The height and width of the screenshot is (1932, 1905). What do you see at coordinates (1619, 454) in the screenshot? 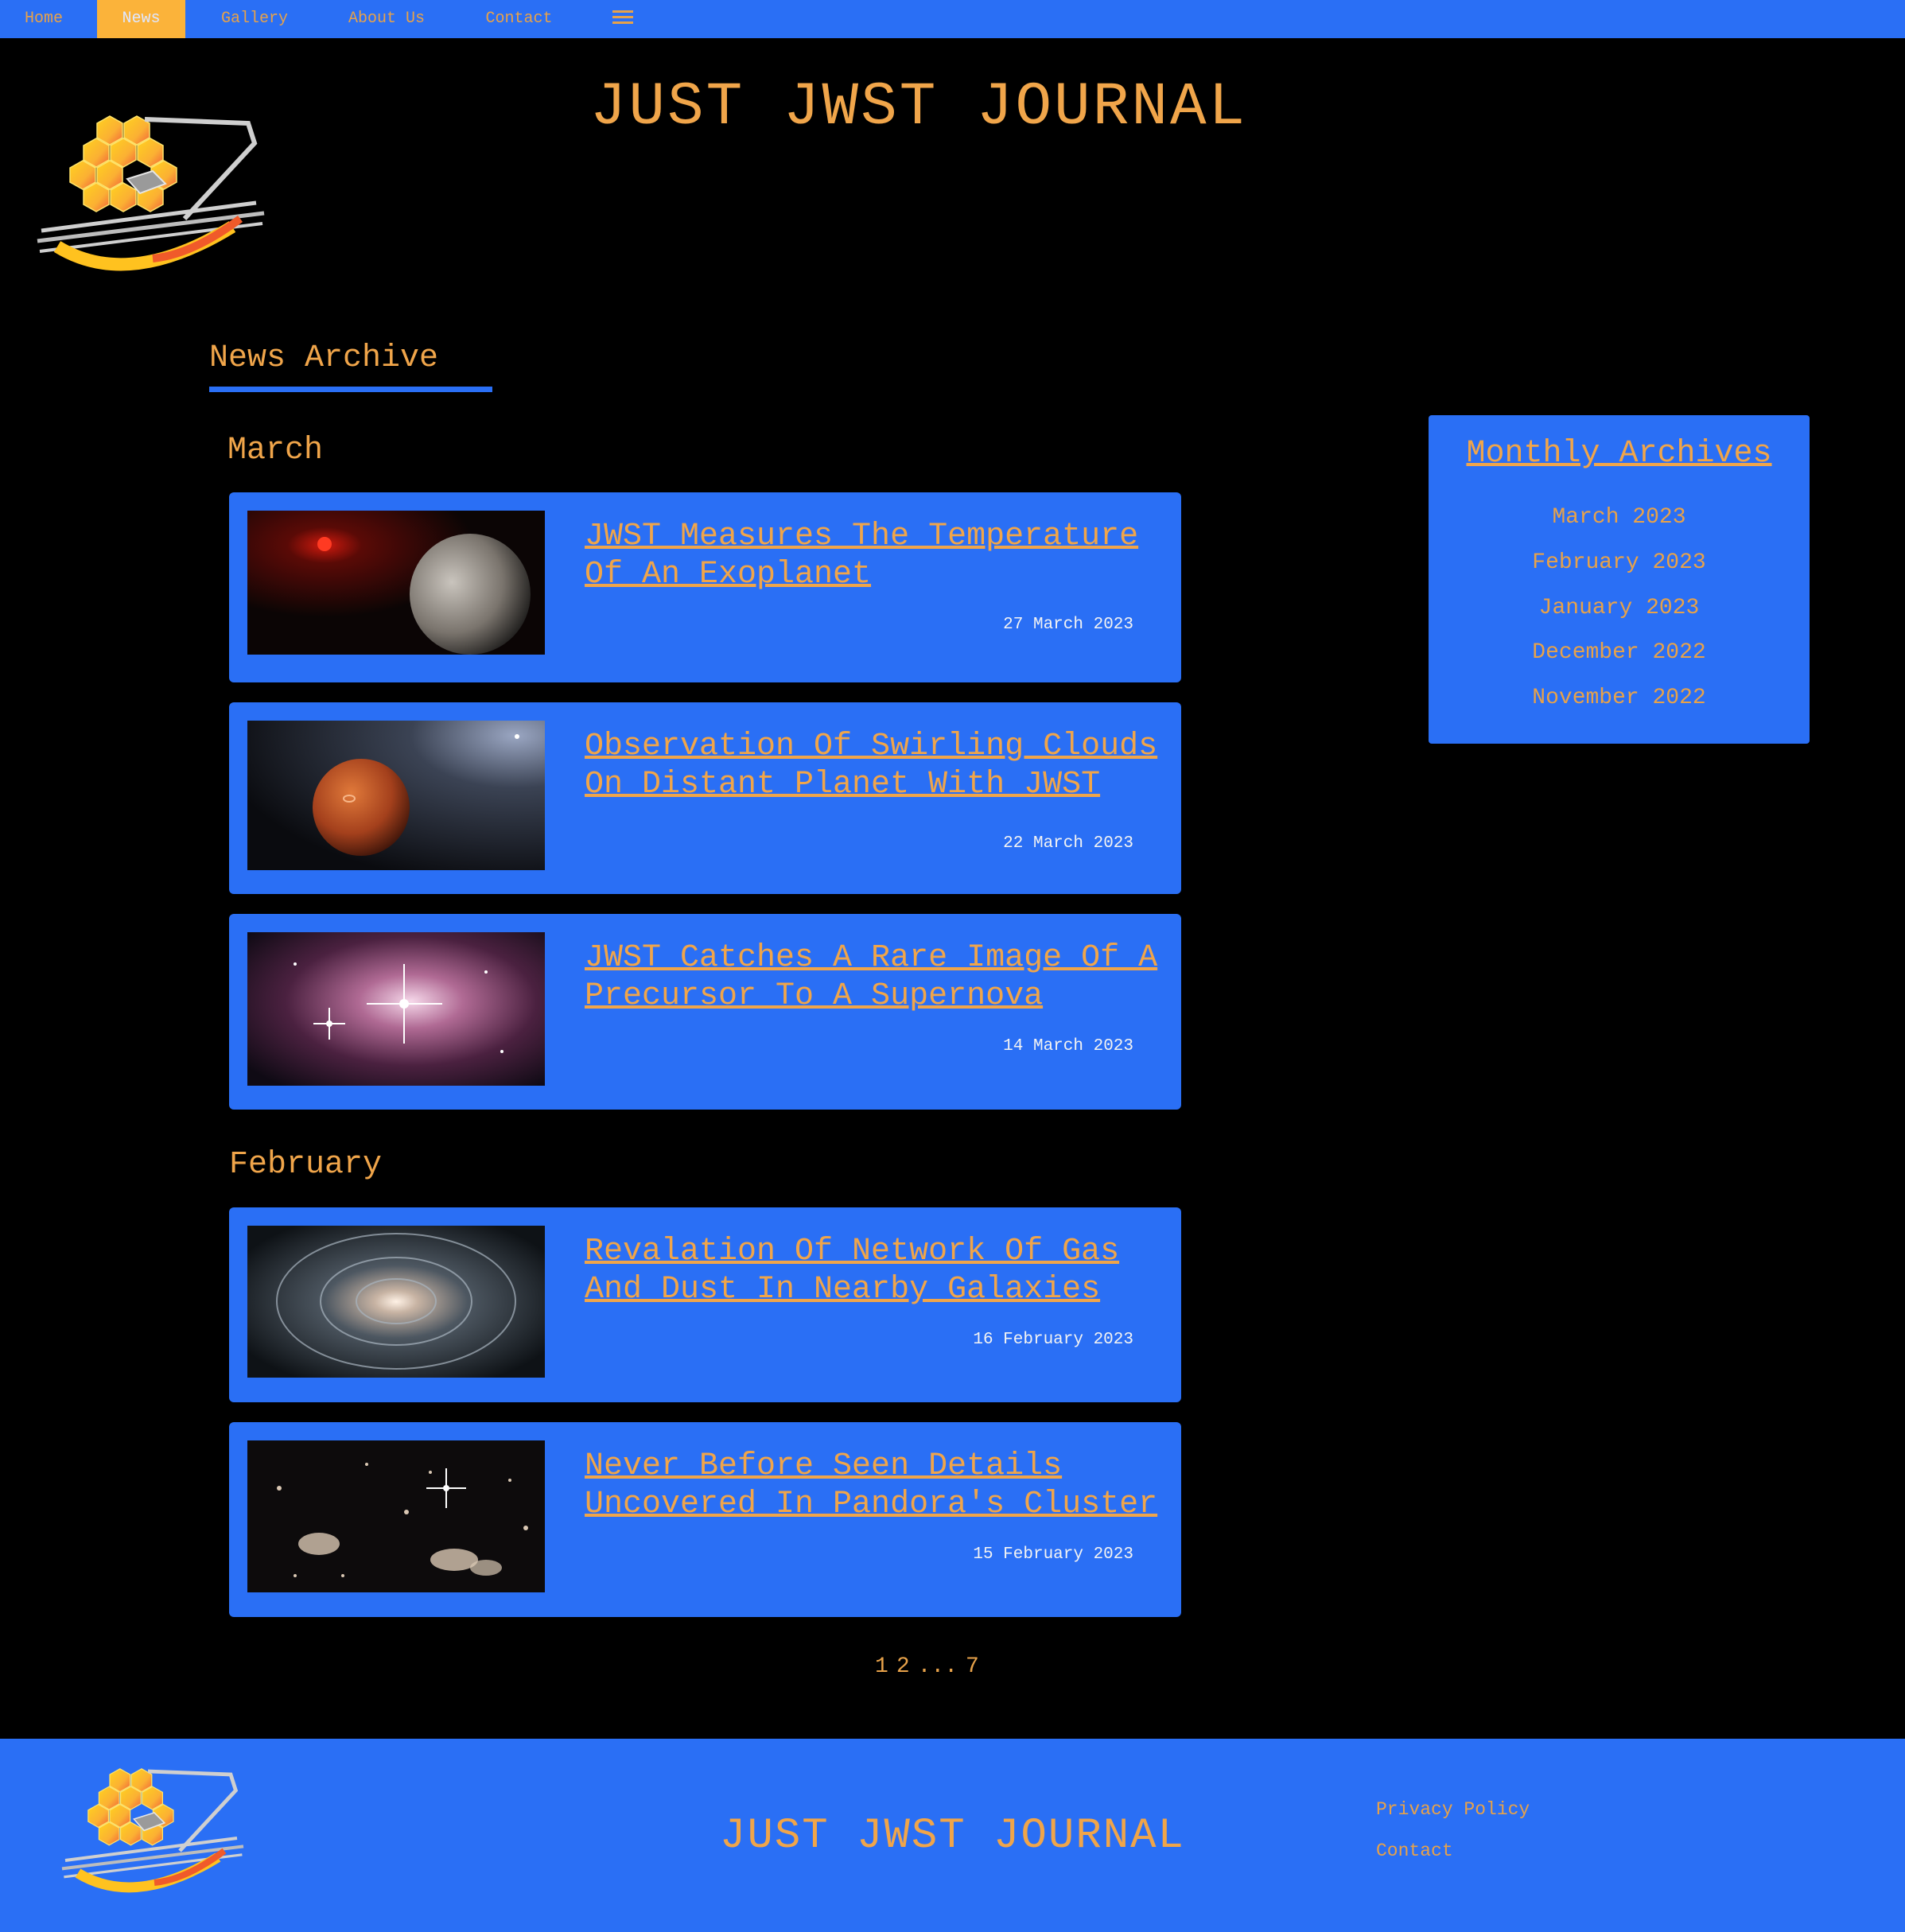
I see `monthly-archives-title: Monthly Archives` at bounding box center [1619, 454].